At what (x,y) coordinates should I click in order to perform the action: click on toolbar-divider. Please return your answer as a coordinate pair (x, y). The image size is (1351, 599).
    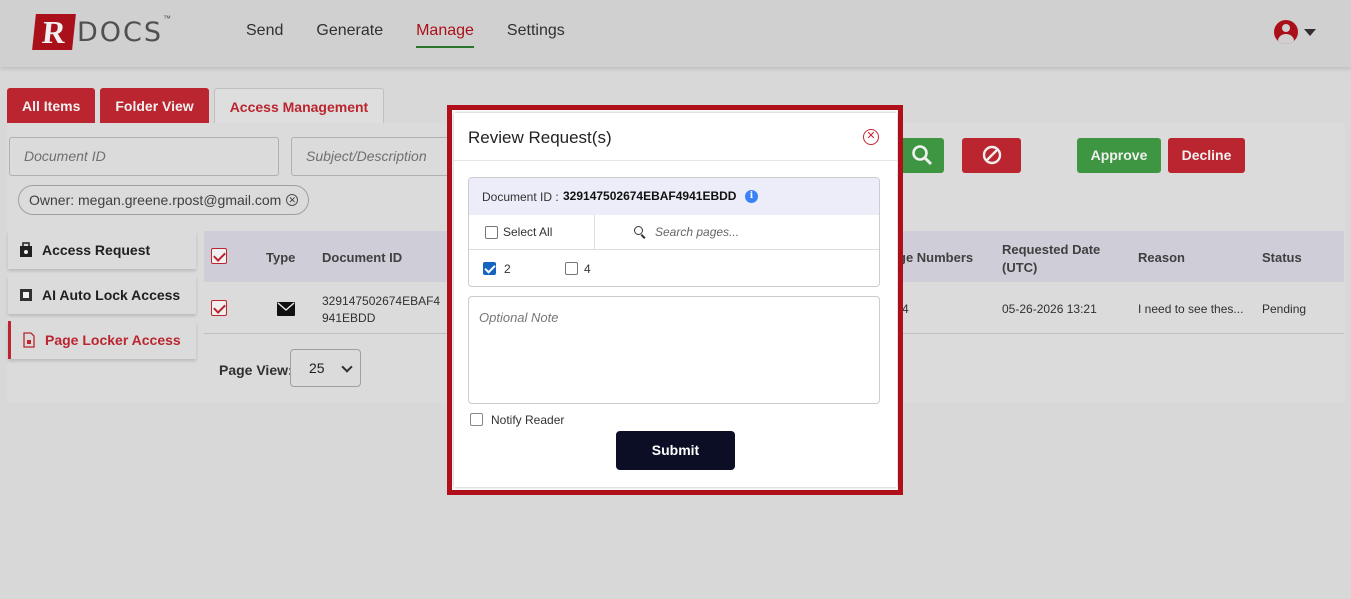
    Looking at the image, I should click on (594, 232).